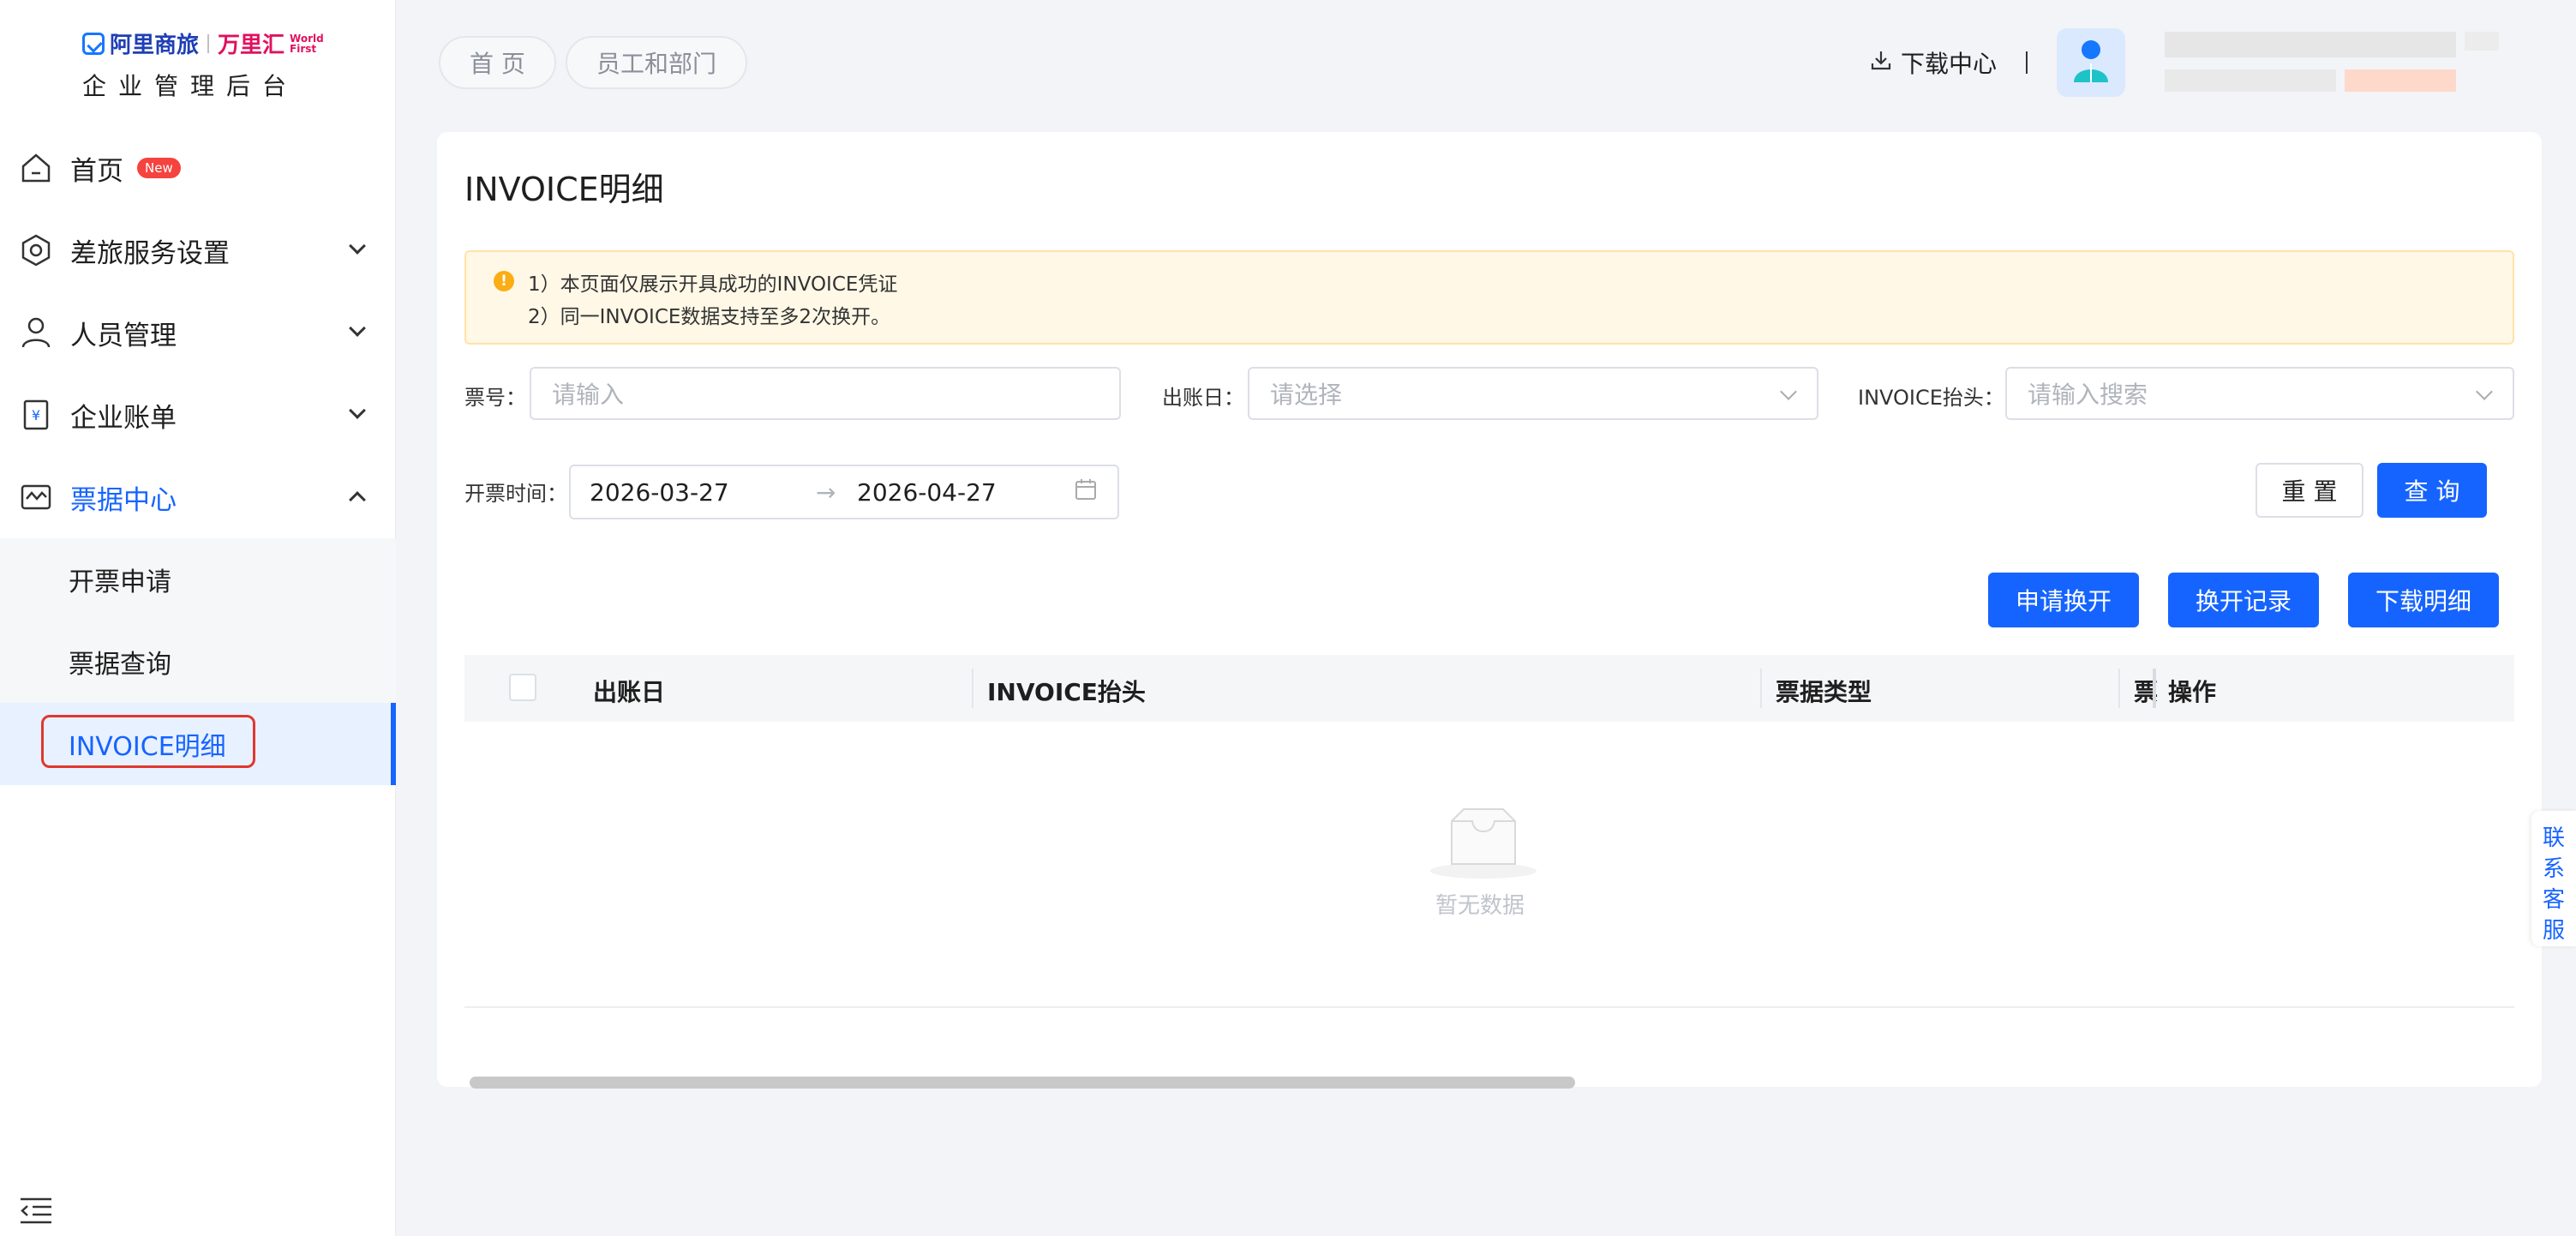 This screenshot has width=2576, height=1236. Describe the element at coordinates (303, 48) in the screenshot. I see `logo-wf-line2: First` at that location.